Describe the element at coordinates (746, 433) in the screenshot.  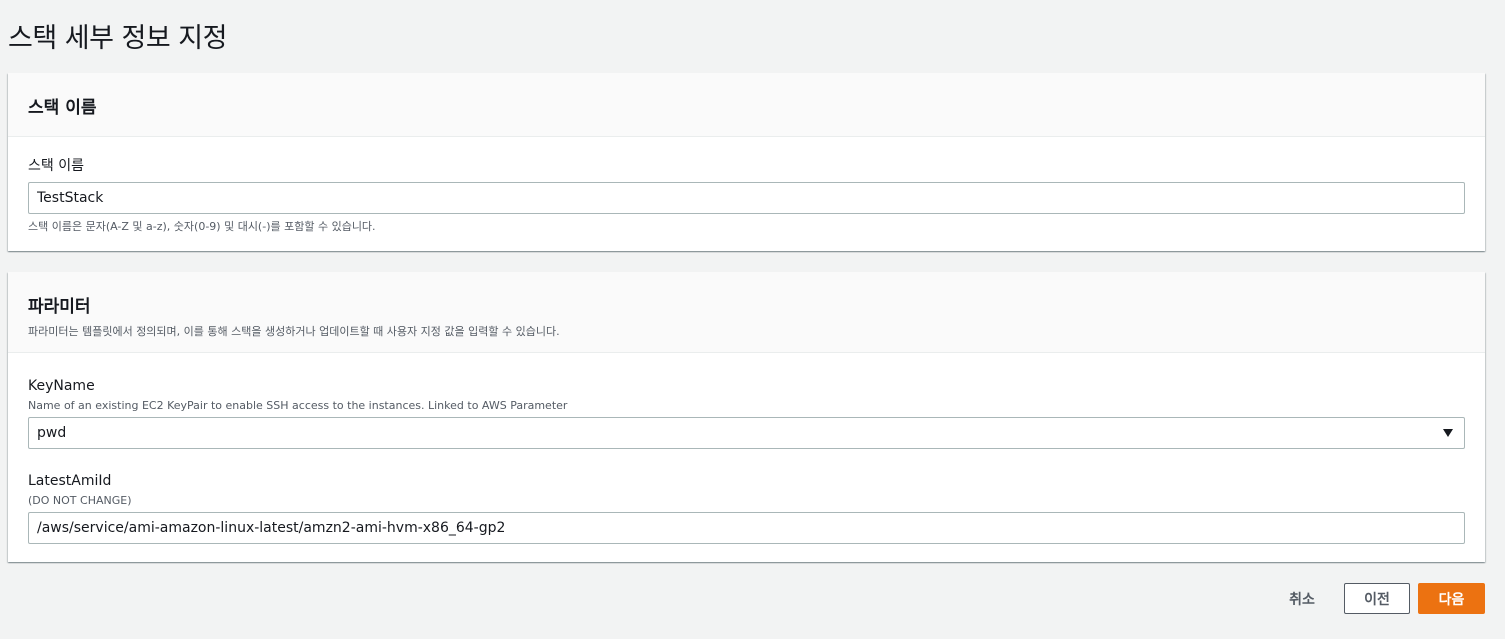
I see `keyname-select: pwd` at that location.